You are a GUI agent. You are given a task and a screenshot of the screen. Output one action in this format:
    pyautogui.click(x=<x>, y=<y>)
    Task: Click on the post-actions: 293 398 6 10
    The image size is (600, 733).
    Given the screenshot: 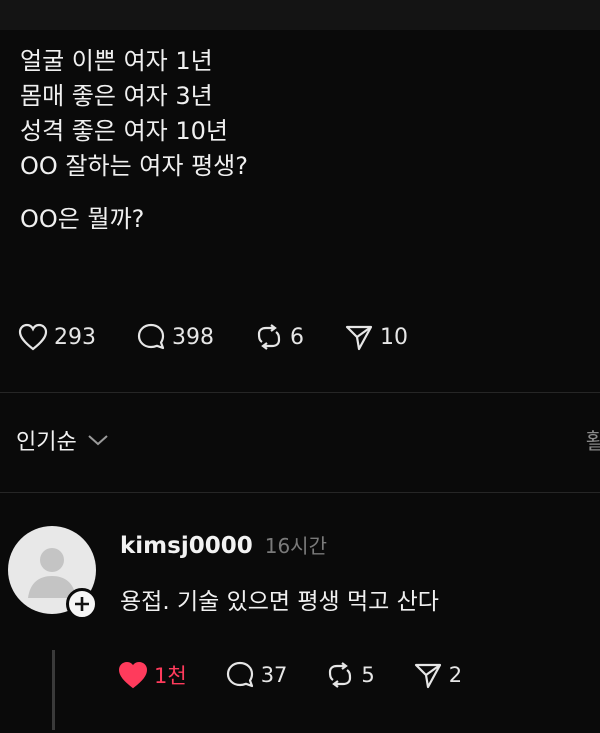 What is the action you would take?
    pyautogui.click(x=233, y=337)
    